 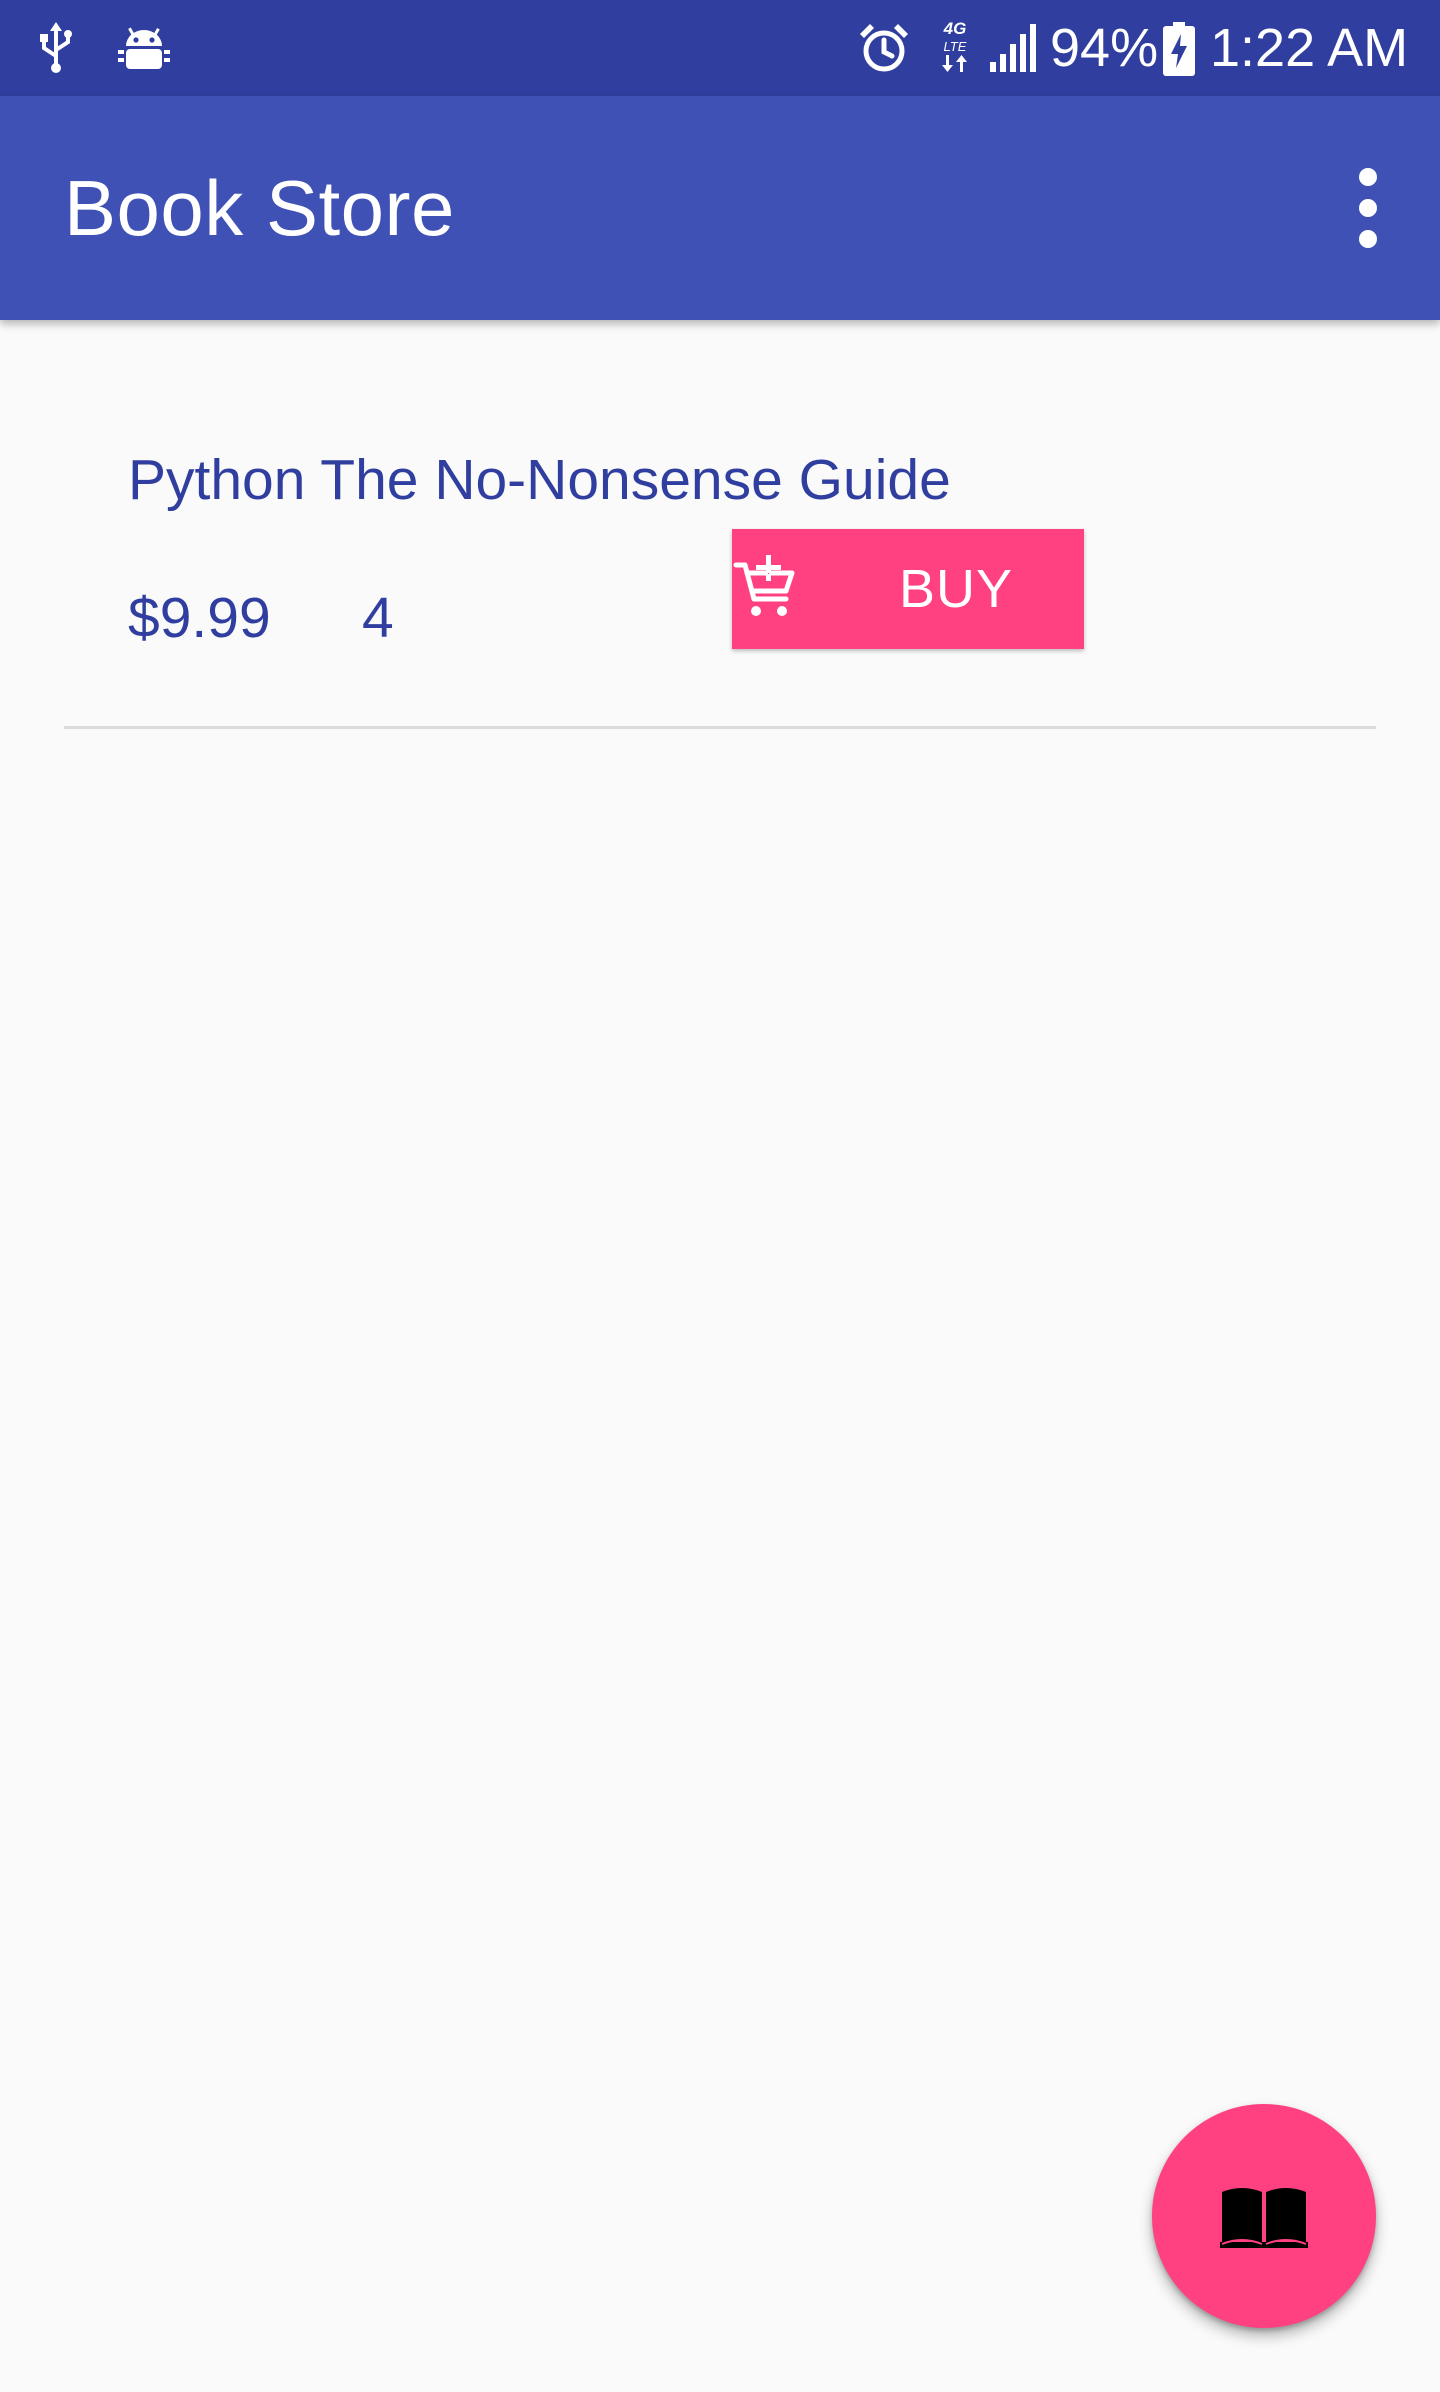 I want to click on usb-icon, so click(x=56, y=47).